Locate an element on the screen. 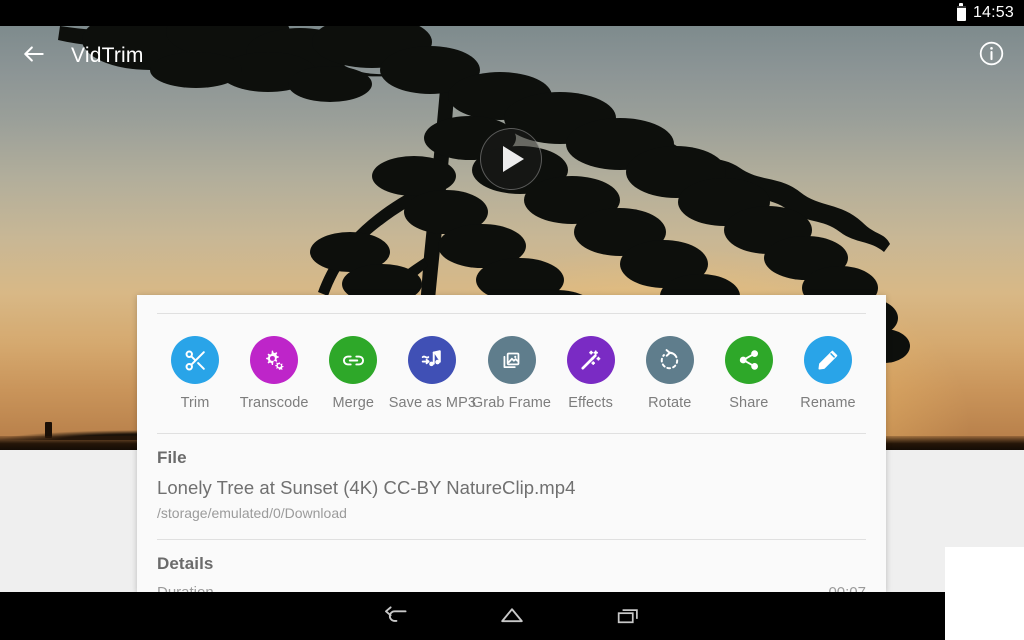 This screenshot has height=640, width=1024. action-transcode: Transcode is located at coordinates (274, 373).